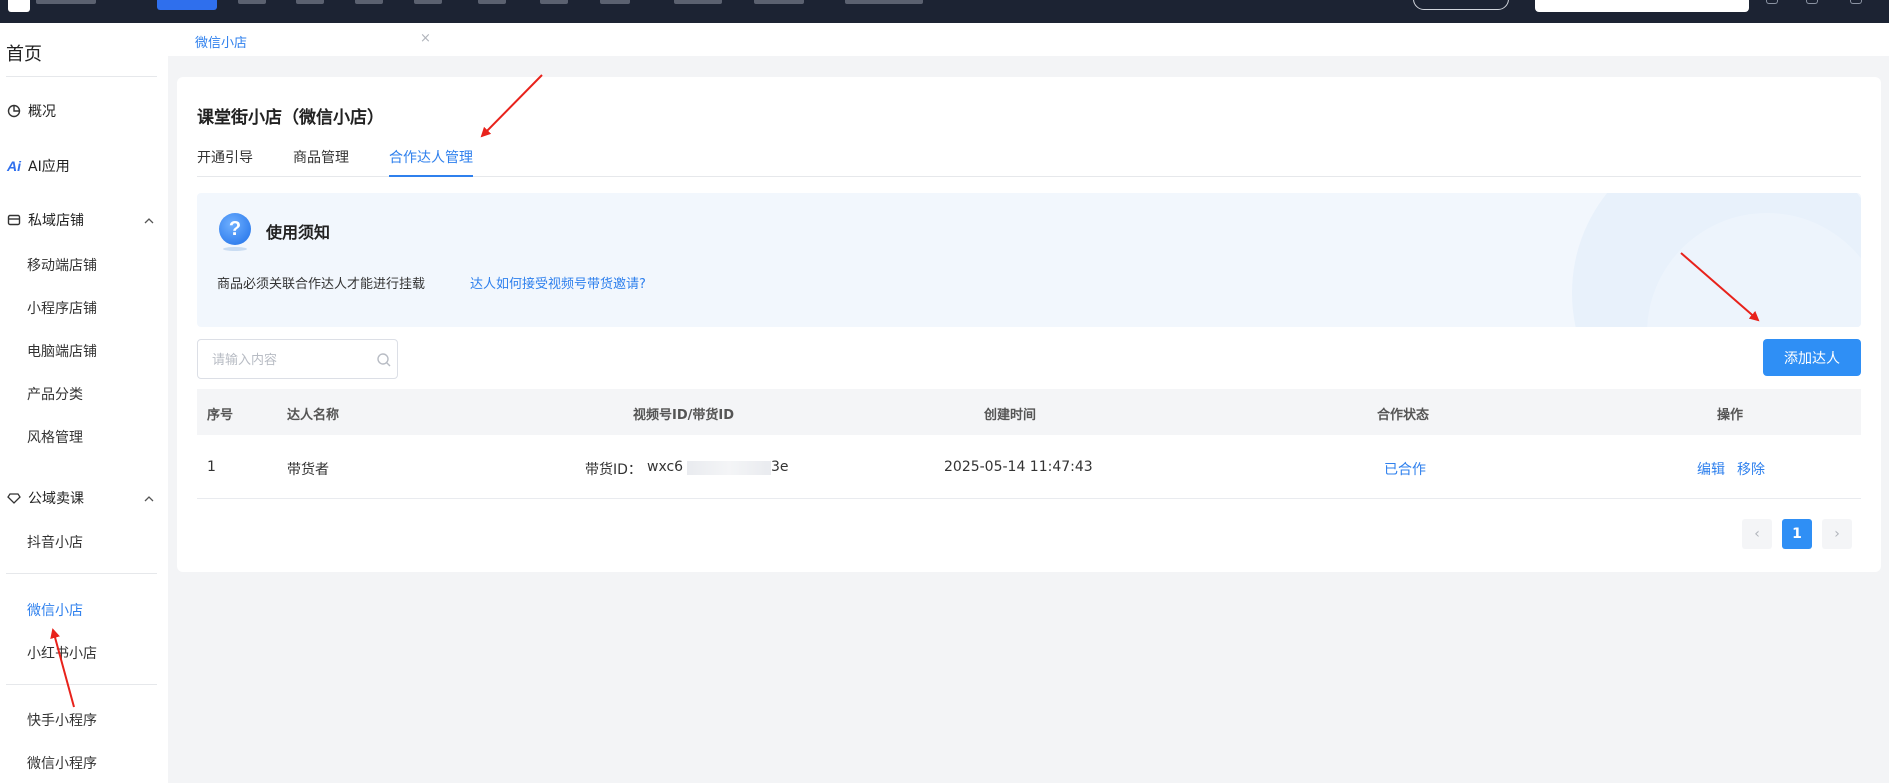 The height and width of the screenshot is (783, 1889). I want to click on search-field, so click(297, 359).